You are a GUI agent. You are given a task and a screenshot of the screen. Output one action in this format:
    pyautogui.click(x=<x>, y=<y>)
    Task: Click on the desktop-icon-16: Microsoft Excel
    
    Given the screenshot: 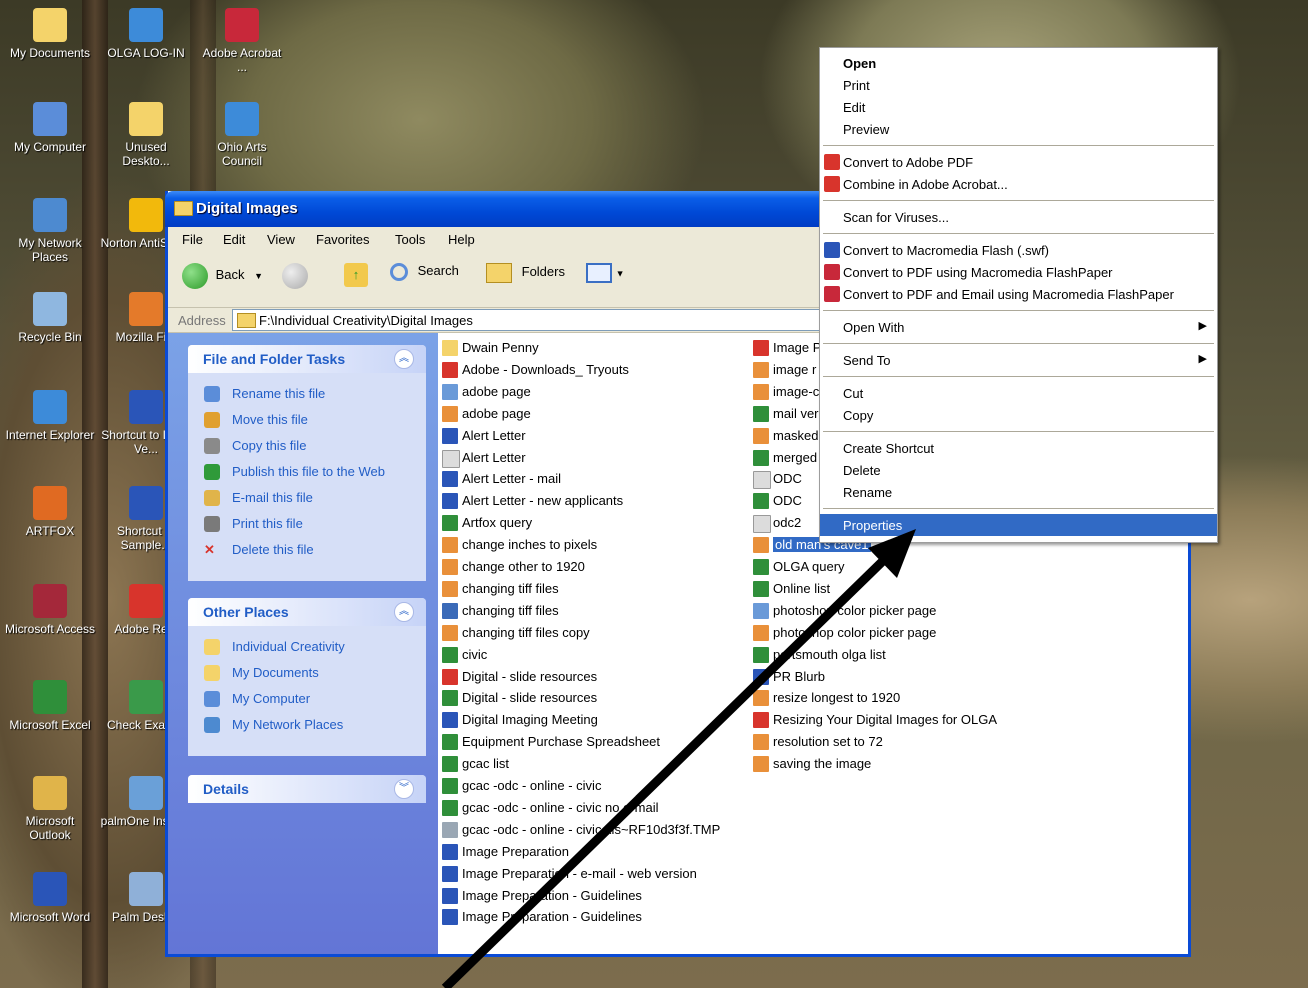 What is the action you would take?
    pyautogui.click(x=50, y=706)
    